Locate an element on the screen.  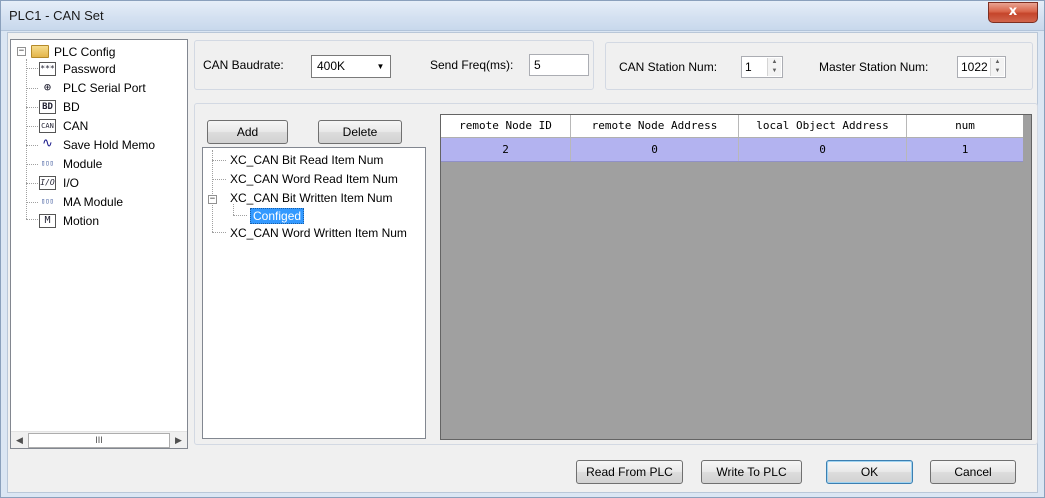
tree-item-label: I/O is located at coordinates (71, 183).